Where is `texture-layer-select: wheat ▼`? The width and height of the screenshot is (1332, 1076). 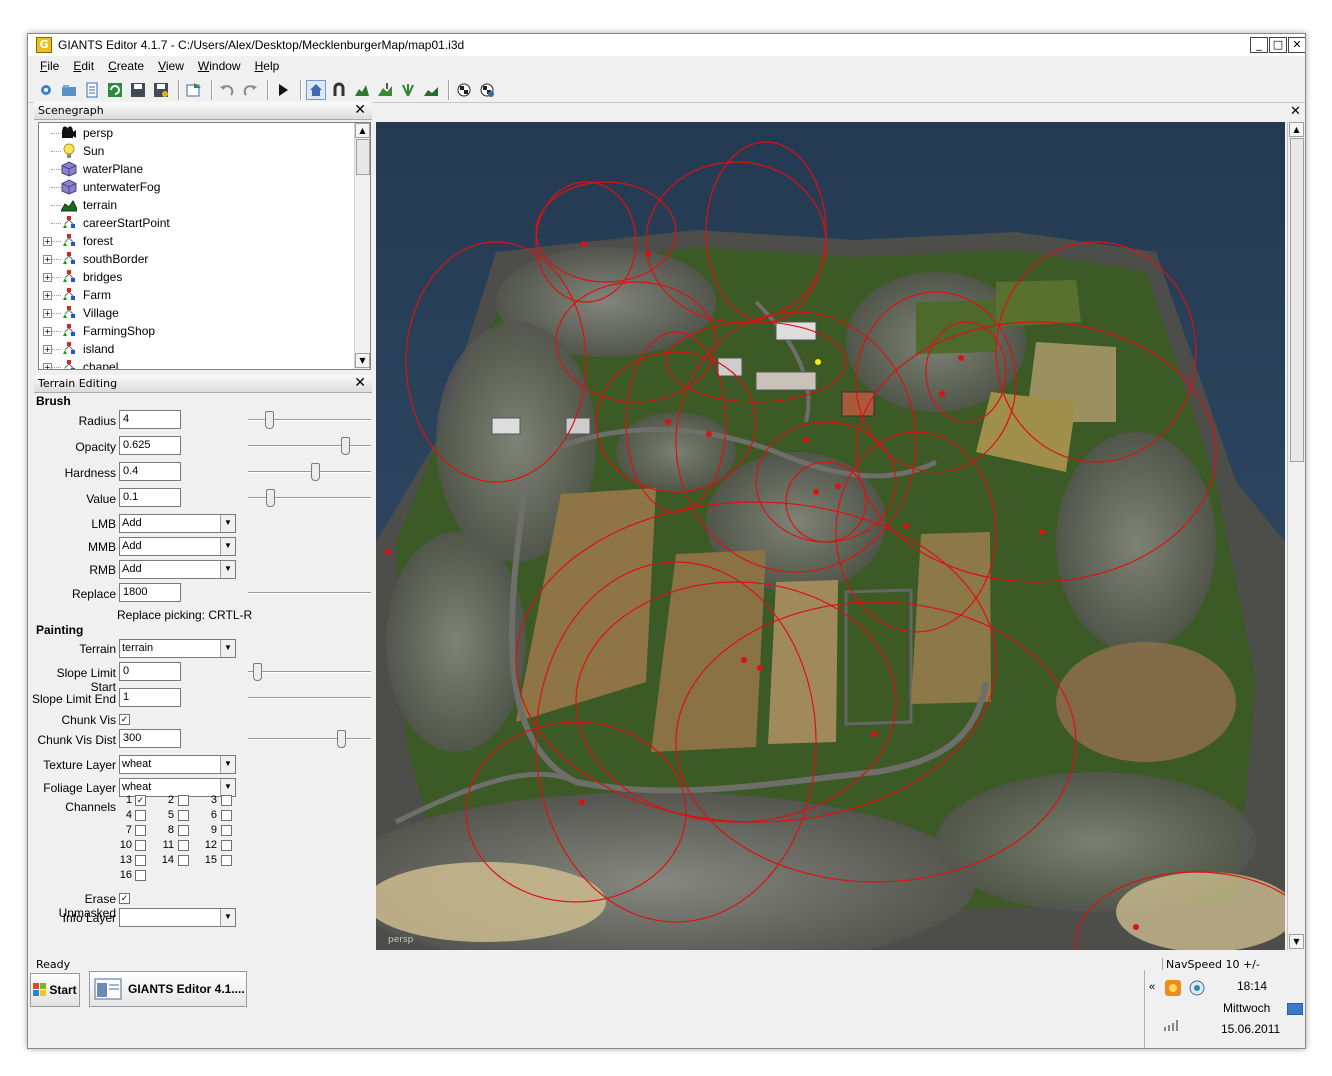
texture-layer-select: wheat ▼ is located at coordinates (177, 764).